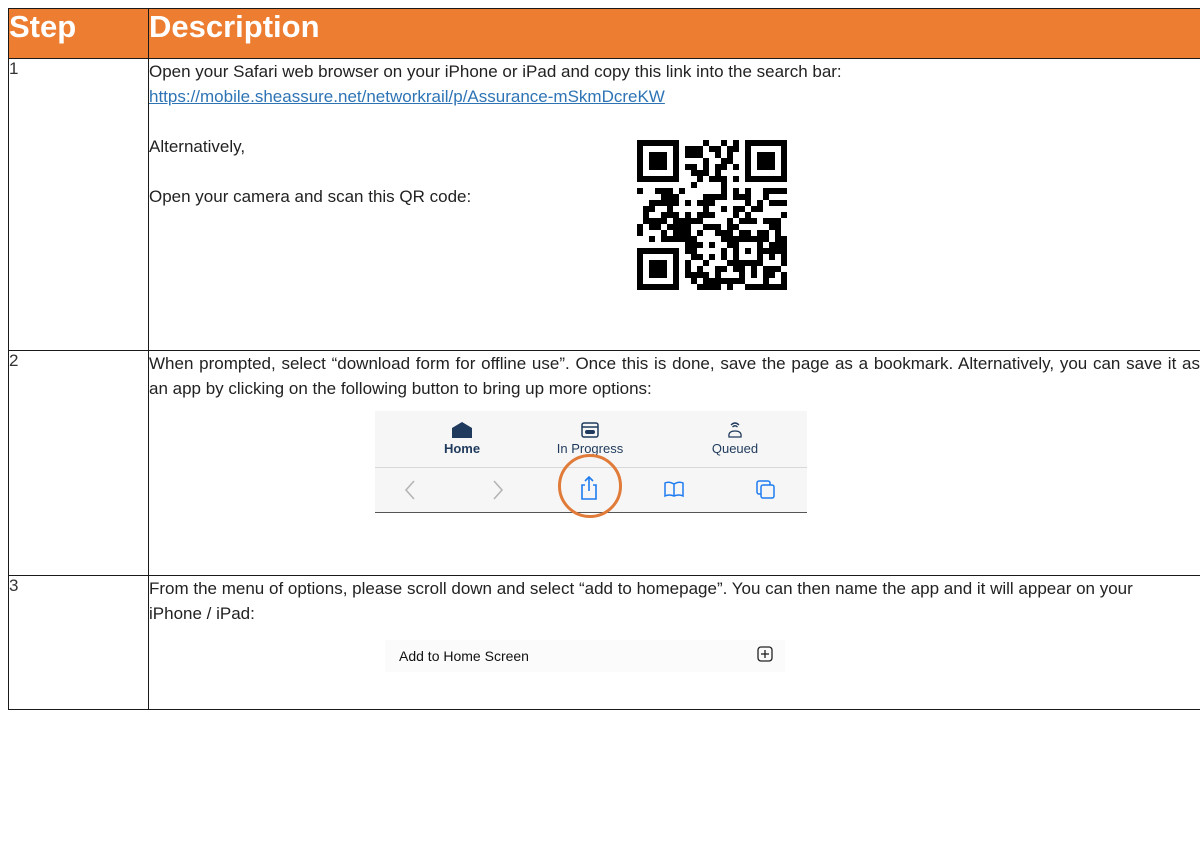  I want to click on header-step: Step, so click(78, 33).